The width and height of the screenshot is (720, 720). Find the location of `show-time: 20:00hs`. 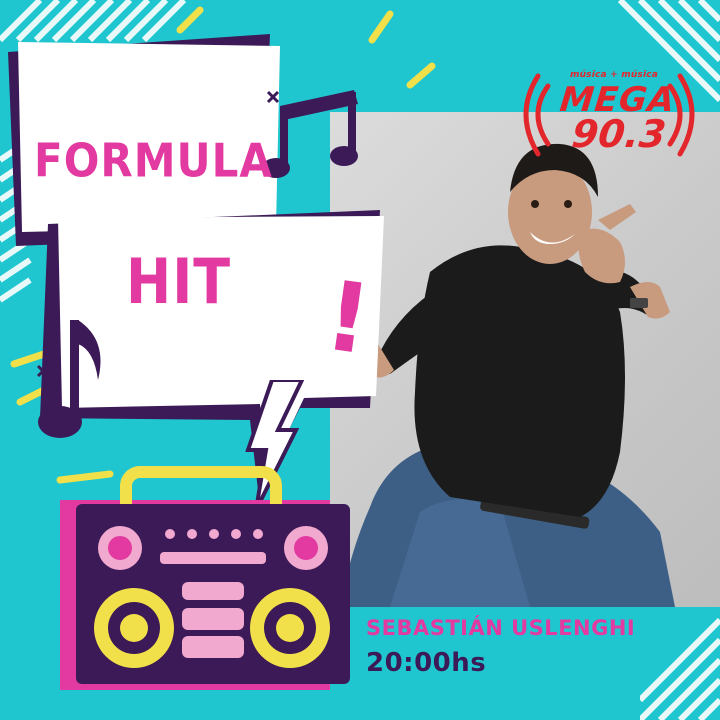

show-time: 20:00hs is located at coordinates (426, 663).